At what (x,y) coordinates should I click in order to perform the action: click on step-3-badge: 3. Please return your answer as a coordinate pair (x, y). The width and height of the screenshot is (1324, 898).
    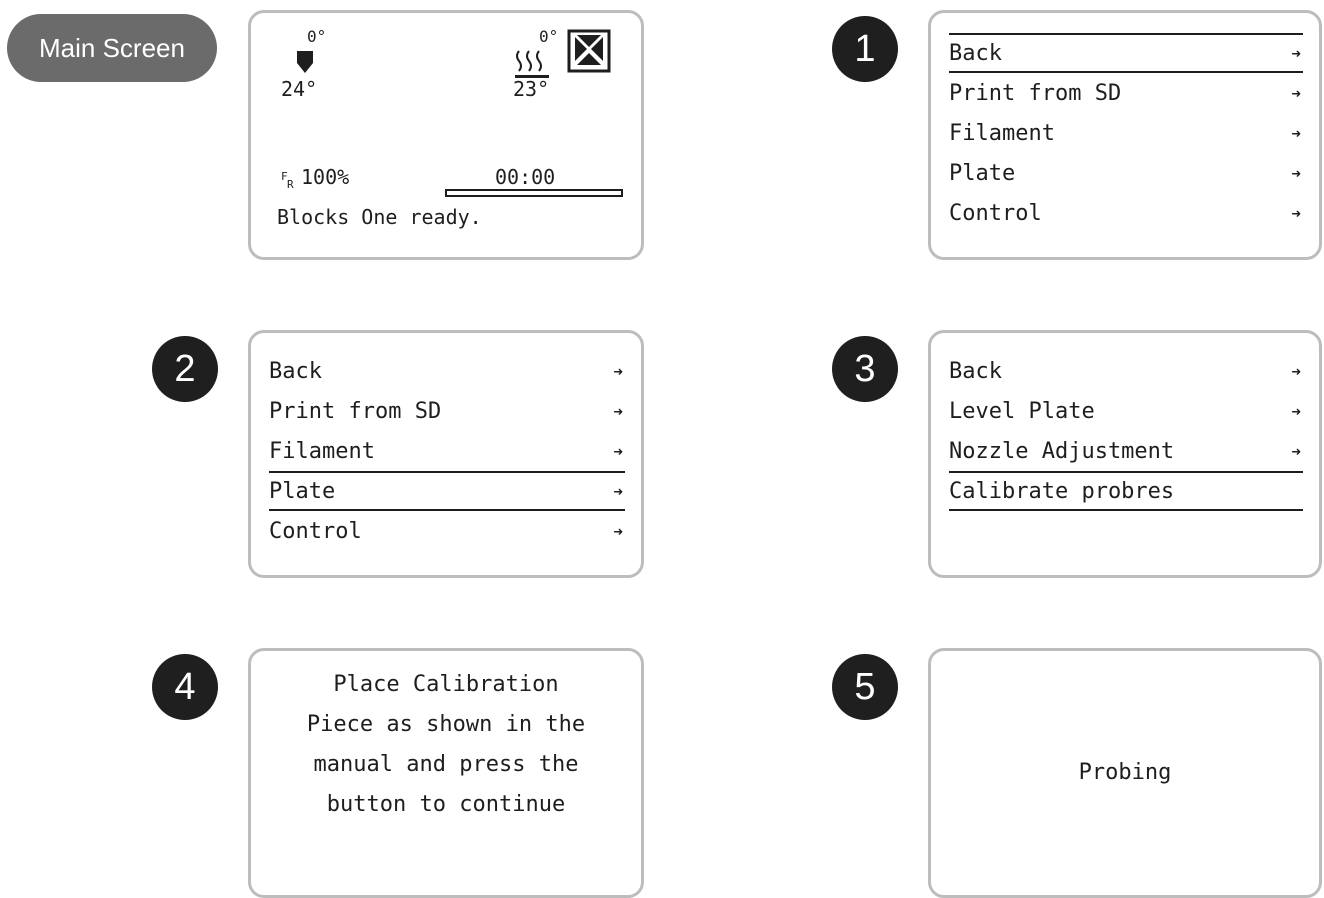
    Looking at the image, I should click on (865, 369).